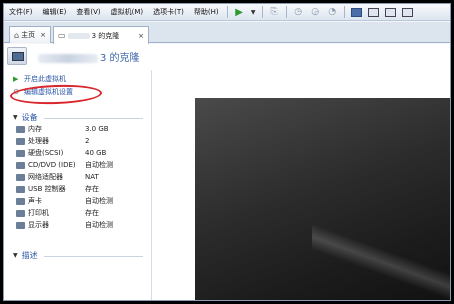  I want to click on menu-edit: 编辑(E), so click(55, 12).